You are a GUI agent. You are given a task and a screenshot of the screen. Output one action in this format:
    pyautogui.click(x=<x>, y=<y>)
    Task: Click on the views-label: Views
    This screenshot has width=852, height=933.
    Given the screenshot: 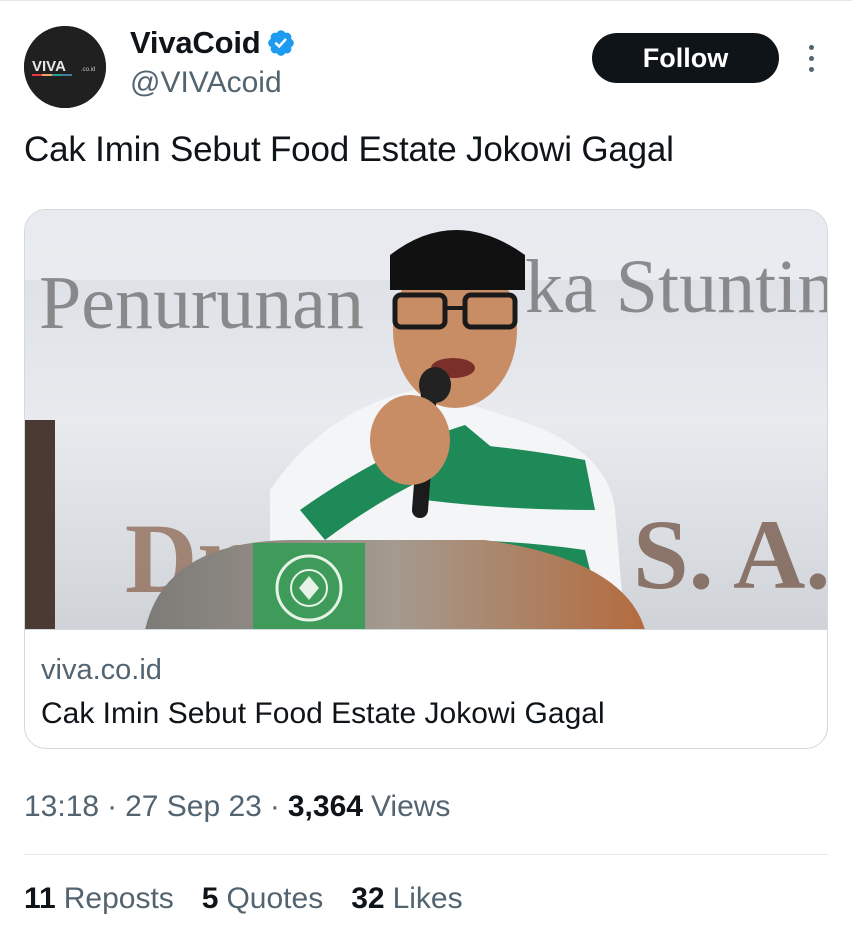 What is the action you would take?
    pyautogui.click(x=410, y=806)
    